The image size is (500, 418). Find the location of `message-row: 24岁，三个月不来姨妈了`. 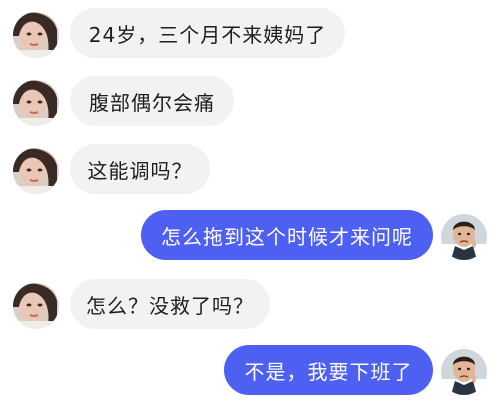

message-row: 24岁，三个月不来姨妈了 is located at coordinates (250, 35).